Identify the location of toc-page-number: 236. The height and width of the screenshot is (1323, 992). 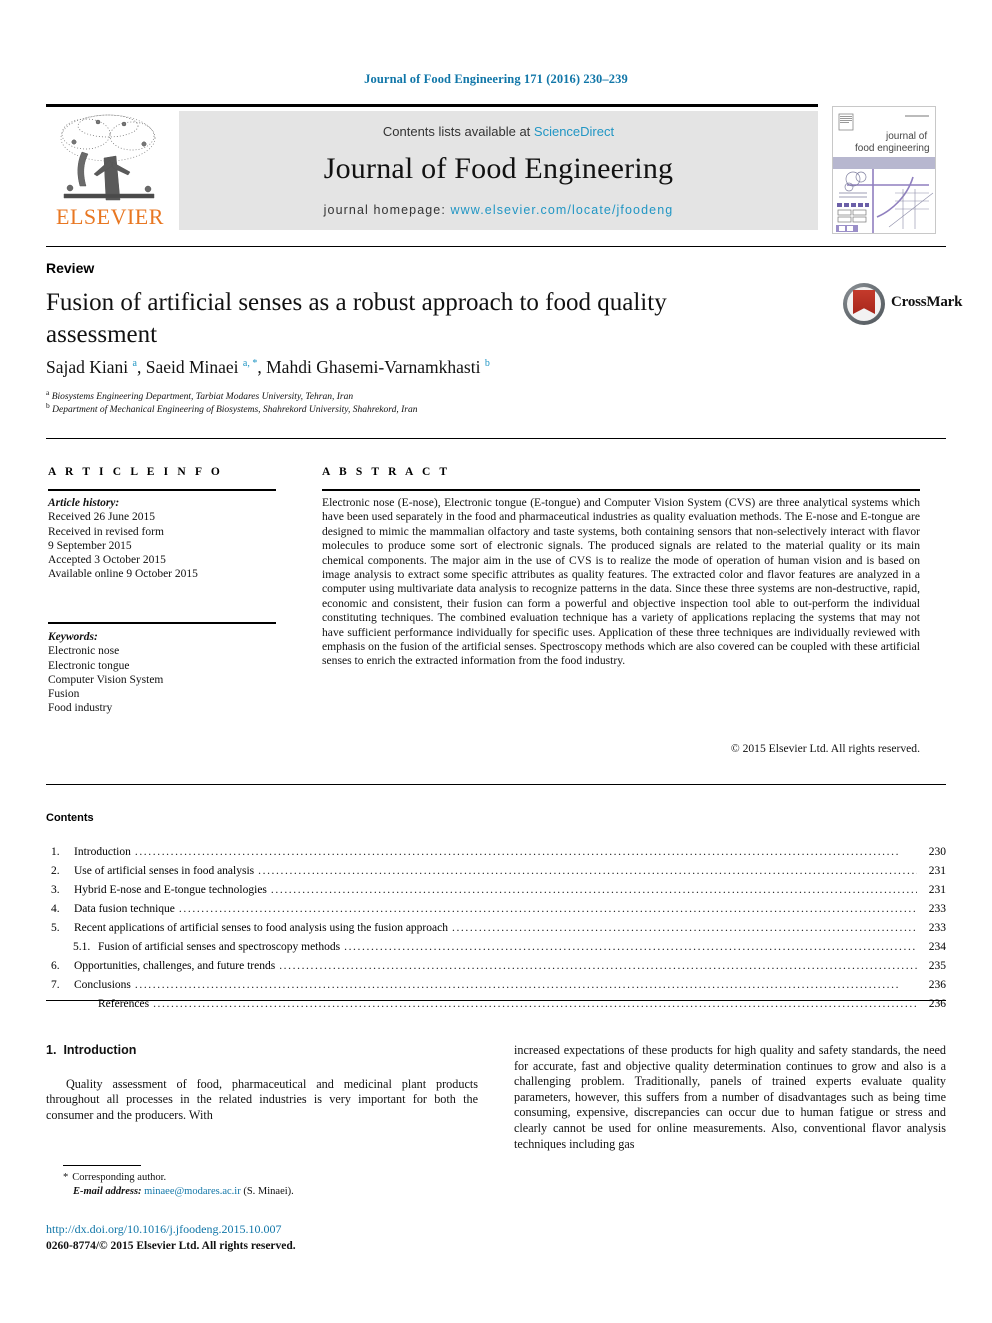
(937, 1004).